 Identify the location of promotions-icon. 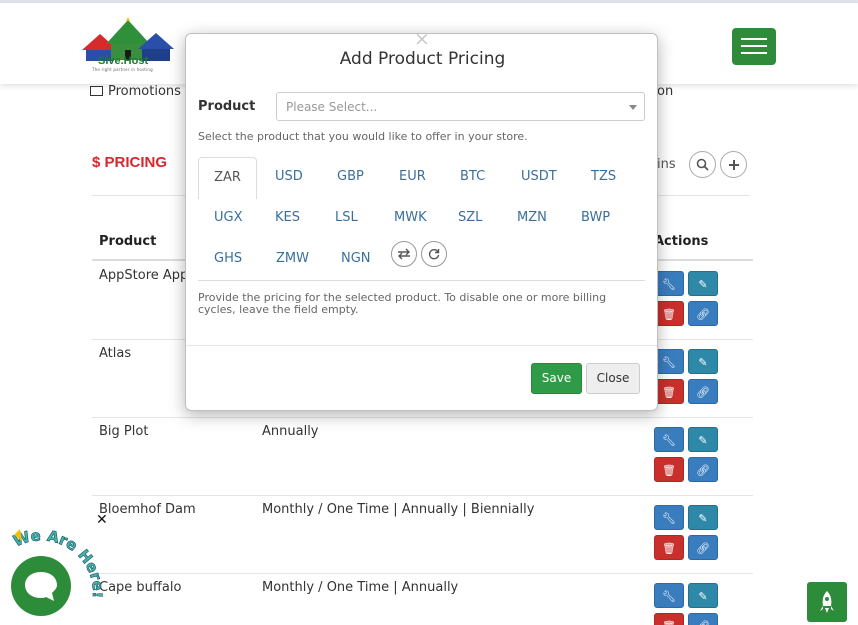
(96, 91).